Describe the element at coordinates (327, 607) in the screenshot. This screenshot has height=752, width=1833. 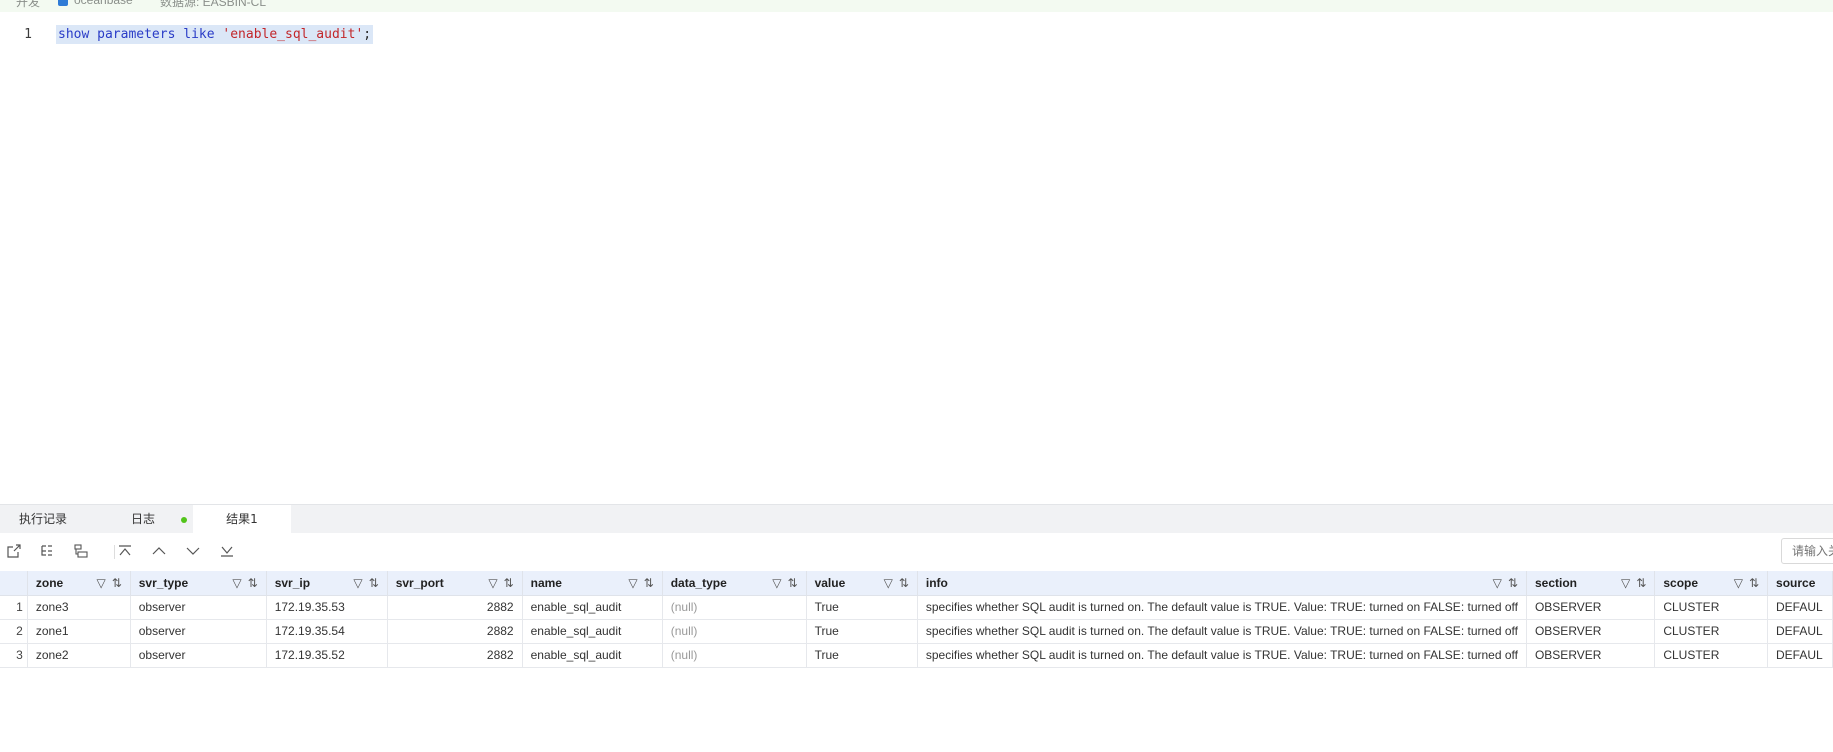
I see `cell-svr-ip: 172.19.35.53` at that location.